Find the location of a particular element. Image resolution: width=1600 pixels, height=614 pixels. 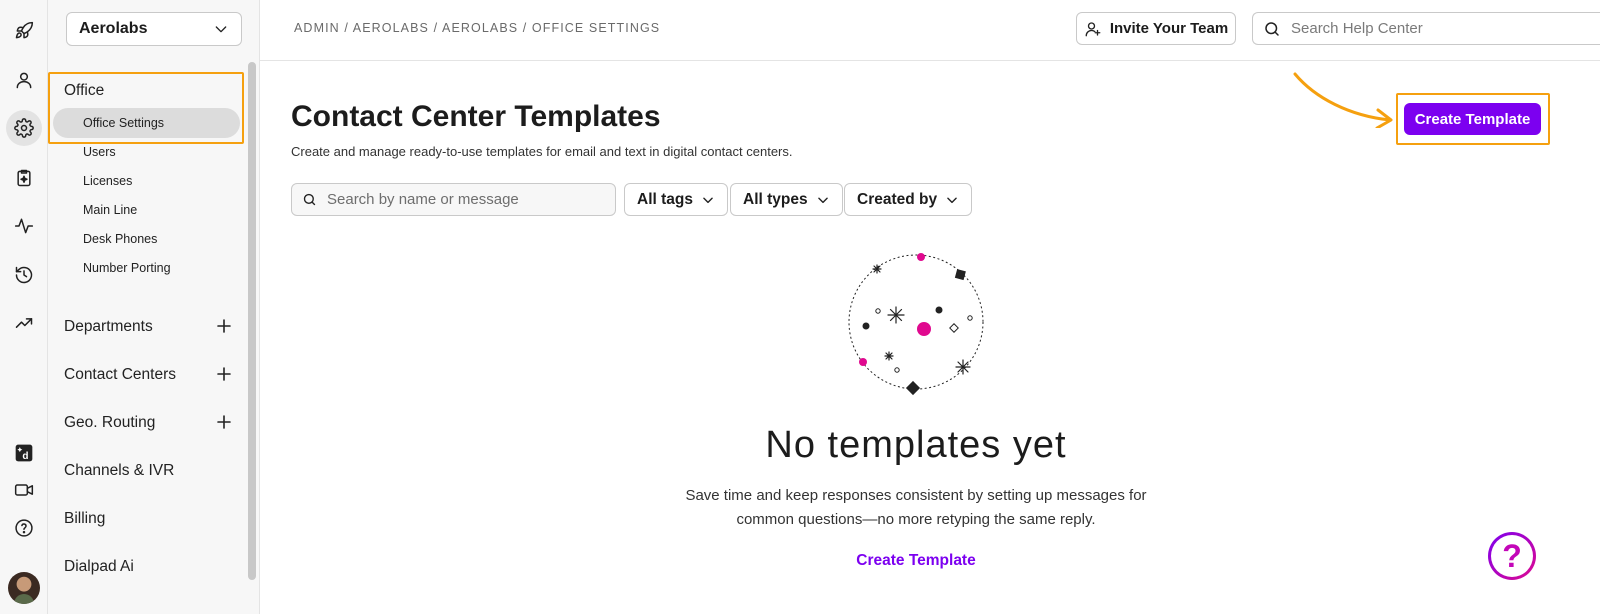

filter-created-by-label: Created by is located at coordinates (897, 199).